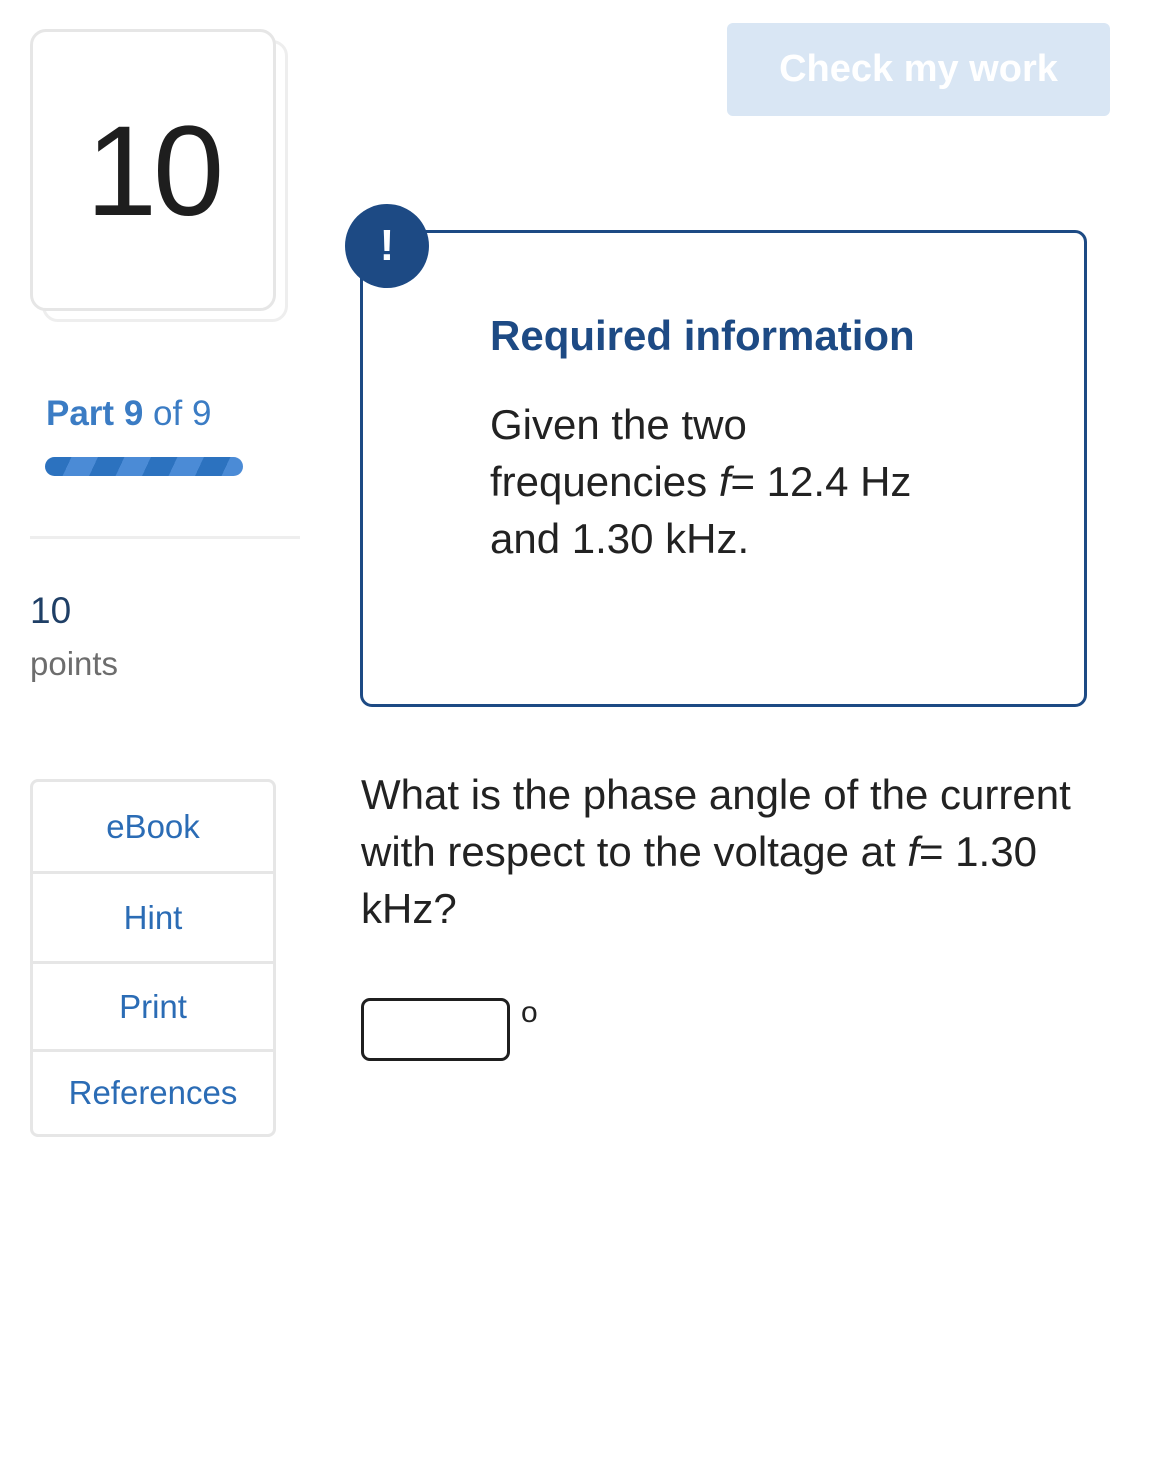 The height and width of the screenshot is (1473, 1170). Describe the element at coordinates (153, 1005) in the screenshot. I see `print-button: Print` at that location.